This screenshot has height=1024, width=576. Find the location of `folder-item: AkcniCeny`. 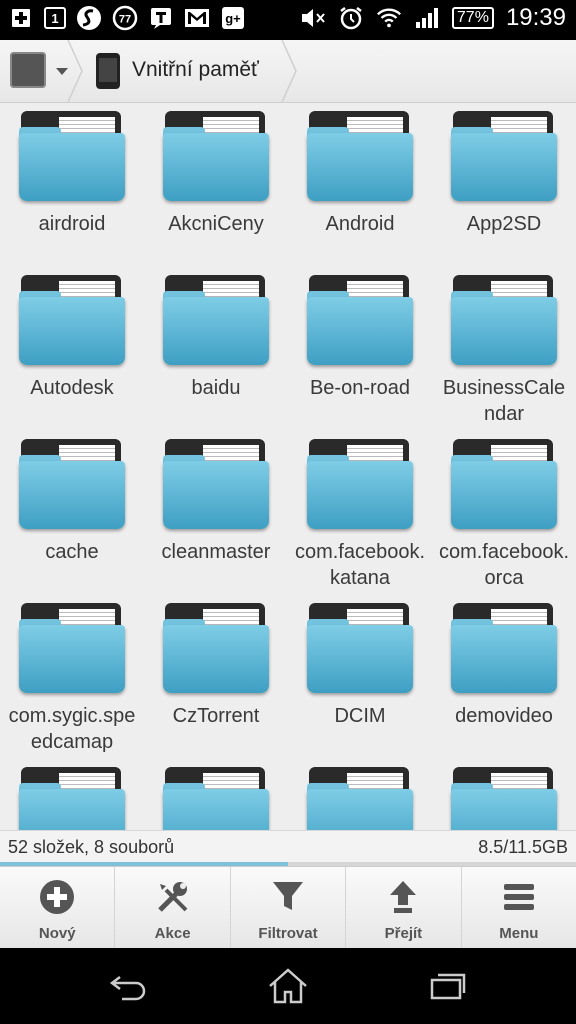

folder-item: AkcniCeny is located at coordinates (216, 170).